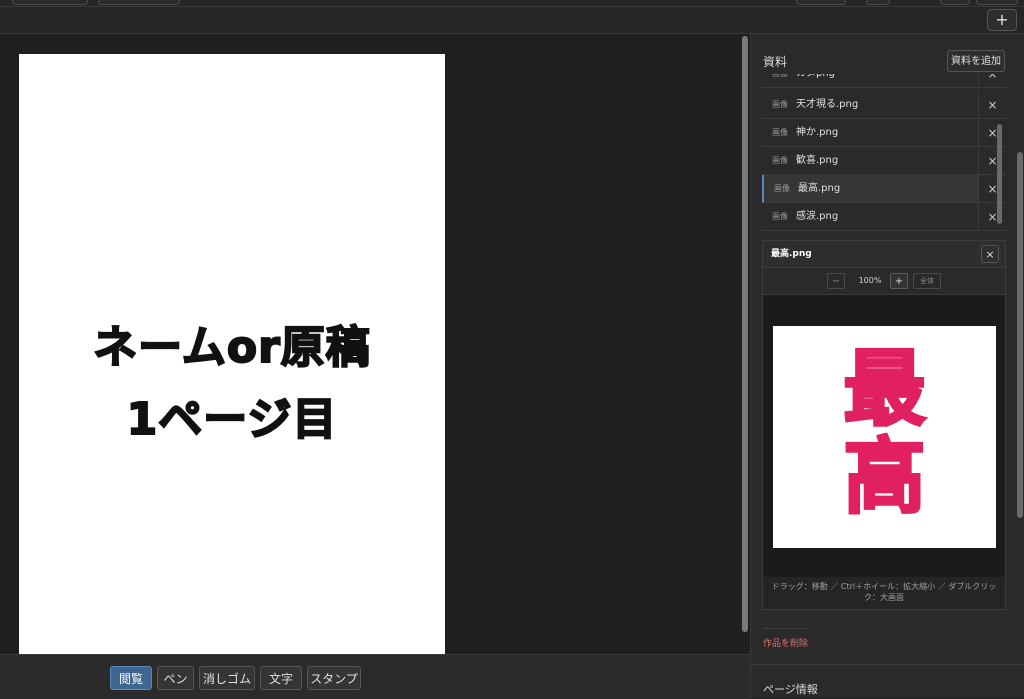  What do you see at coordinates (884, 281) in the screenshot?
I see `preview-zoom-bar: − 100% + 全体` at bounding box center [884, 281].